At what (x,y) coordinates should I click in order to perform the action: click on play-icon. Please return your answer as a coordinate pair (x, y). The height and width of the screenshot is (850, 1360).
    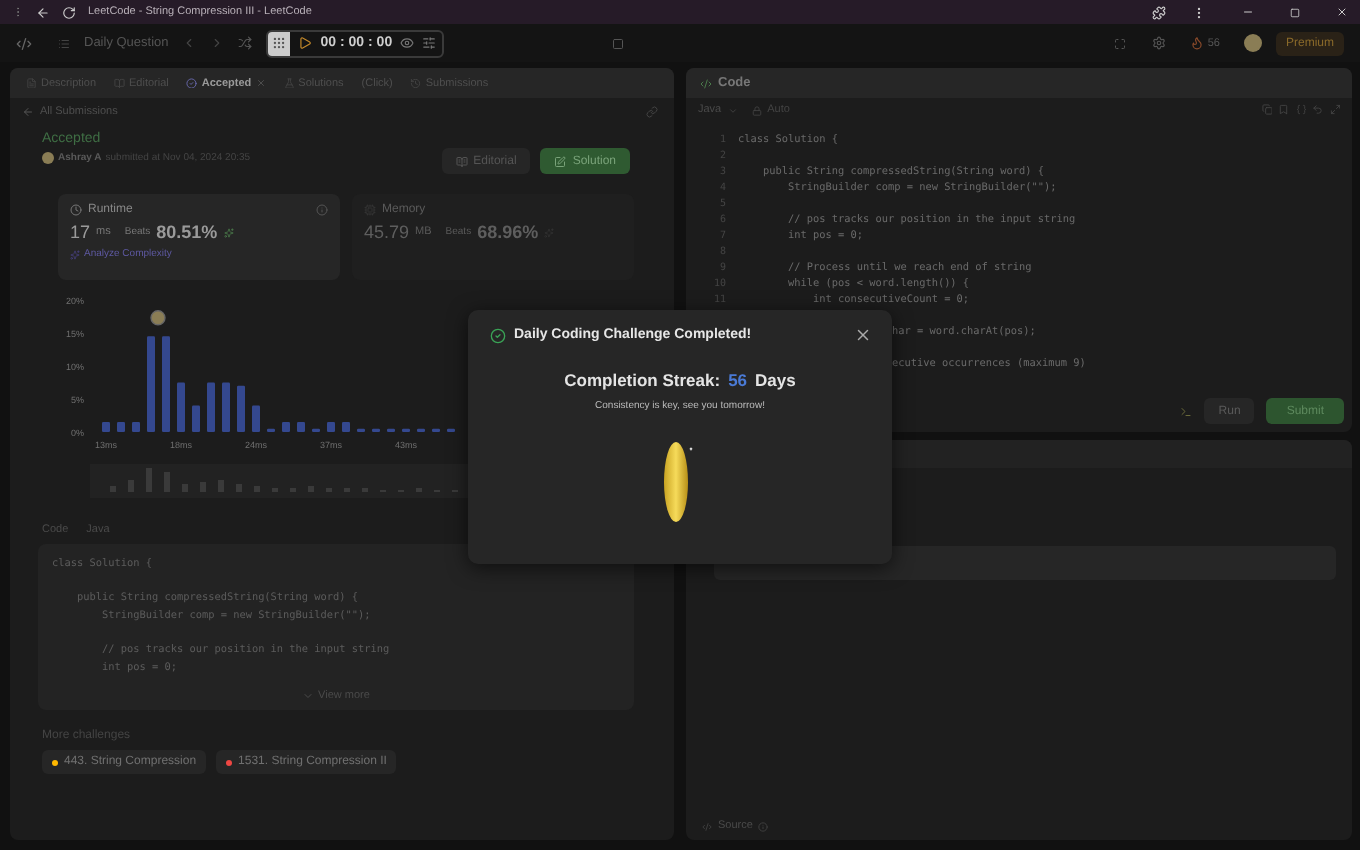
    Looking at the image, I should click on (305, 43).